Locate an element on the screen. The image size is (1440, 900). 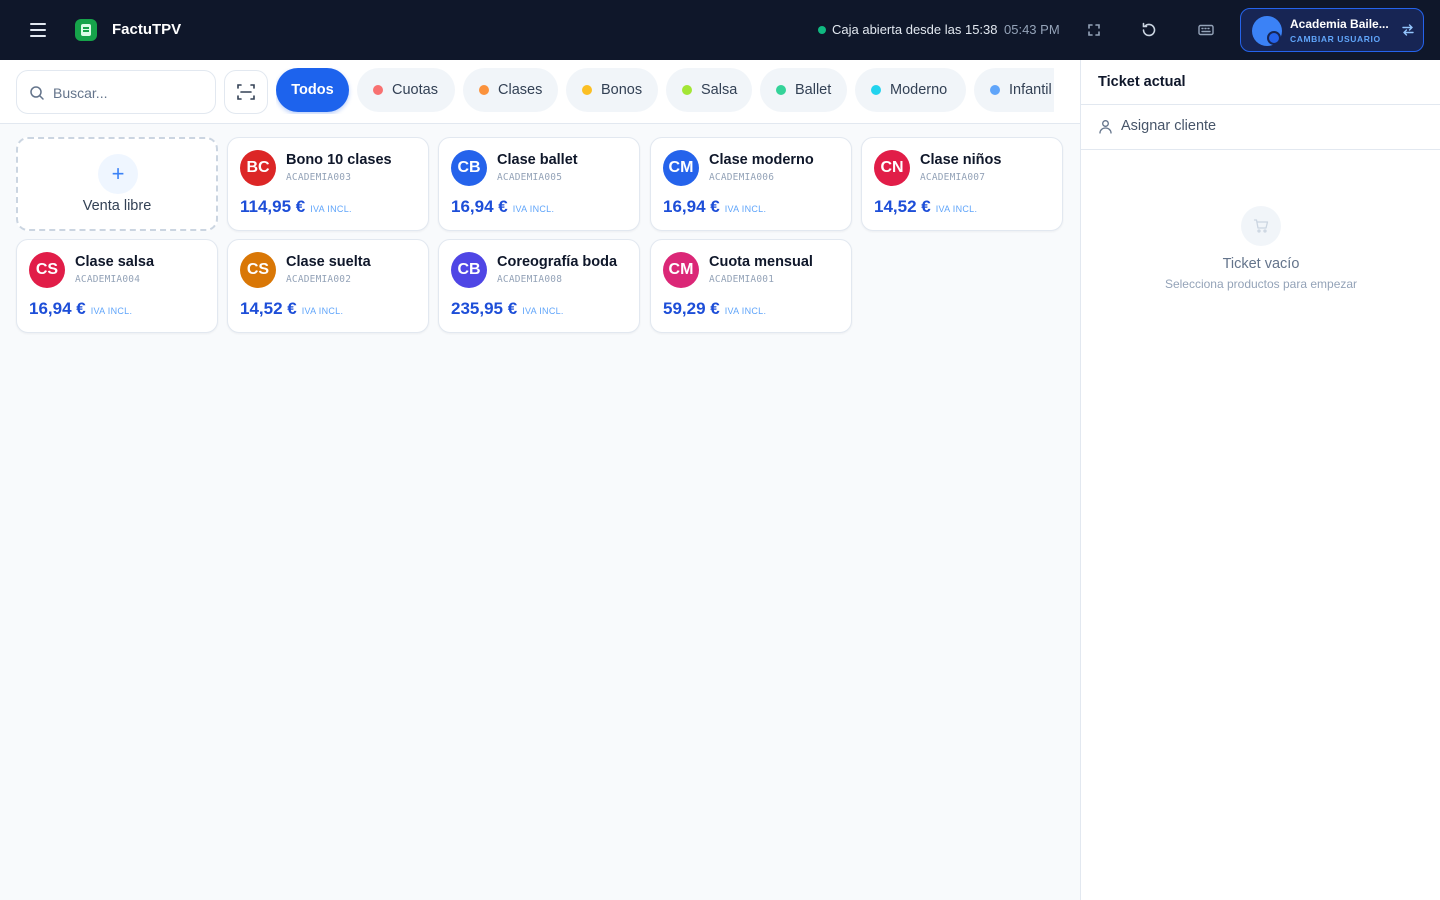
free-sale-label: Venta libre is located at coordinates (117, 206).